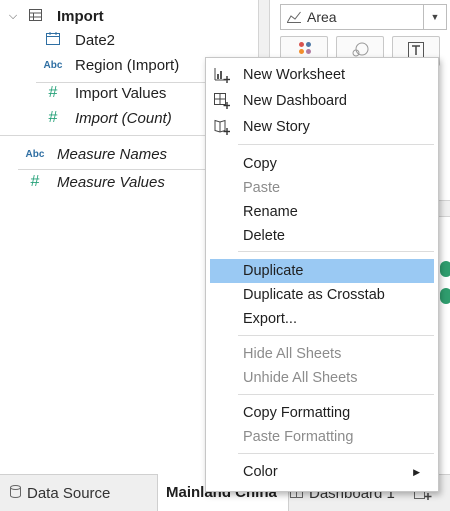 The height and width of the screenshot is (511, 450). Describe the element at coordinates (270, 212) in the screenshot. I see `menu-item-label: Rename` at that location.